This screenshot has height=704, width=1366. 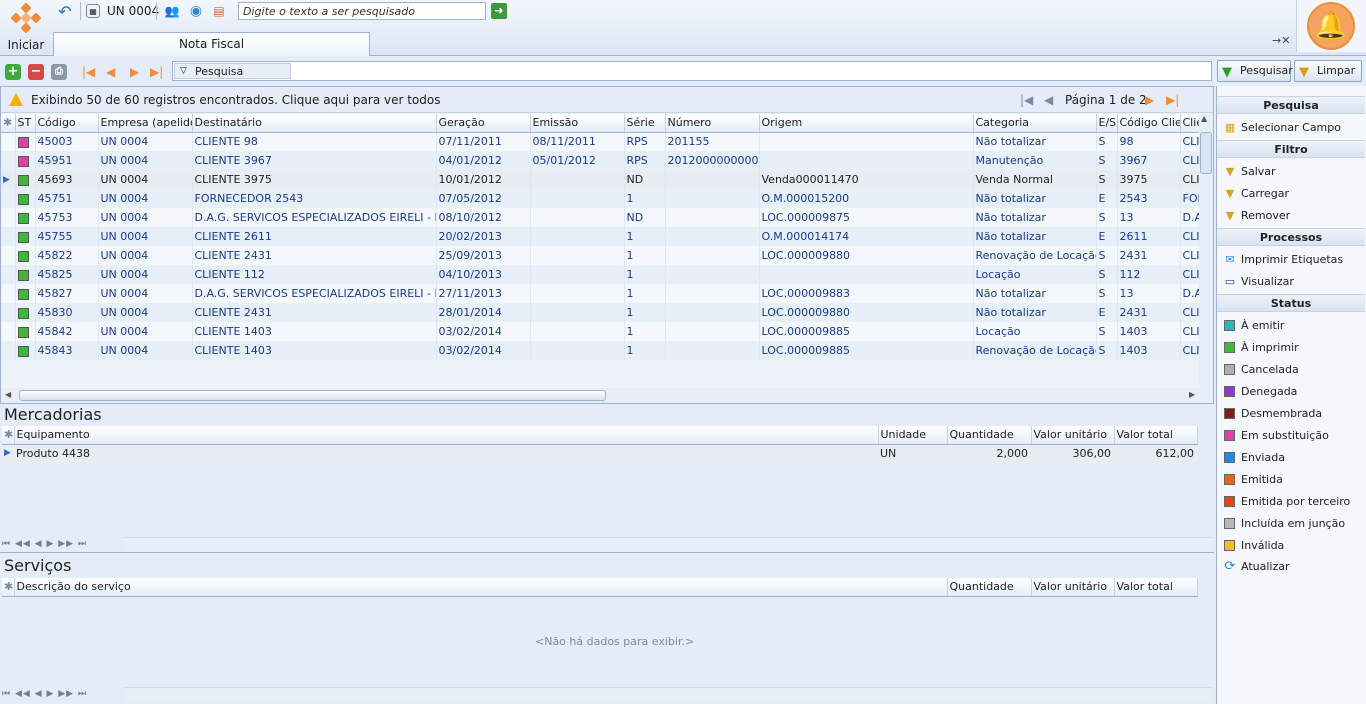 What do you see at coordinates (13, 72) in the screenshot?
I see `add-icon: +` at bounding box center [13, 72].